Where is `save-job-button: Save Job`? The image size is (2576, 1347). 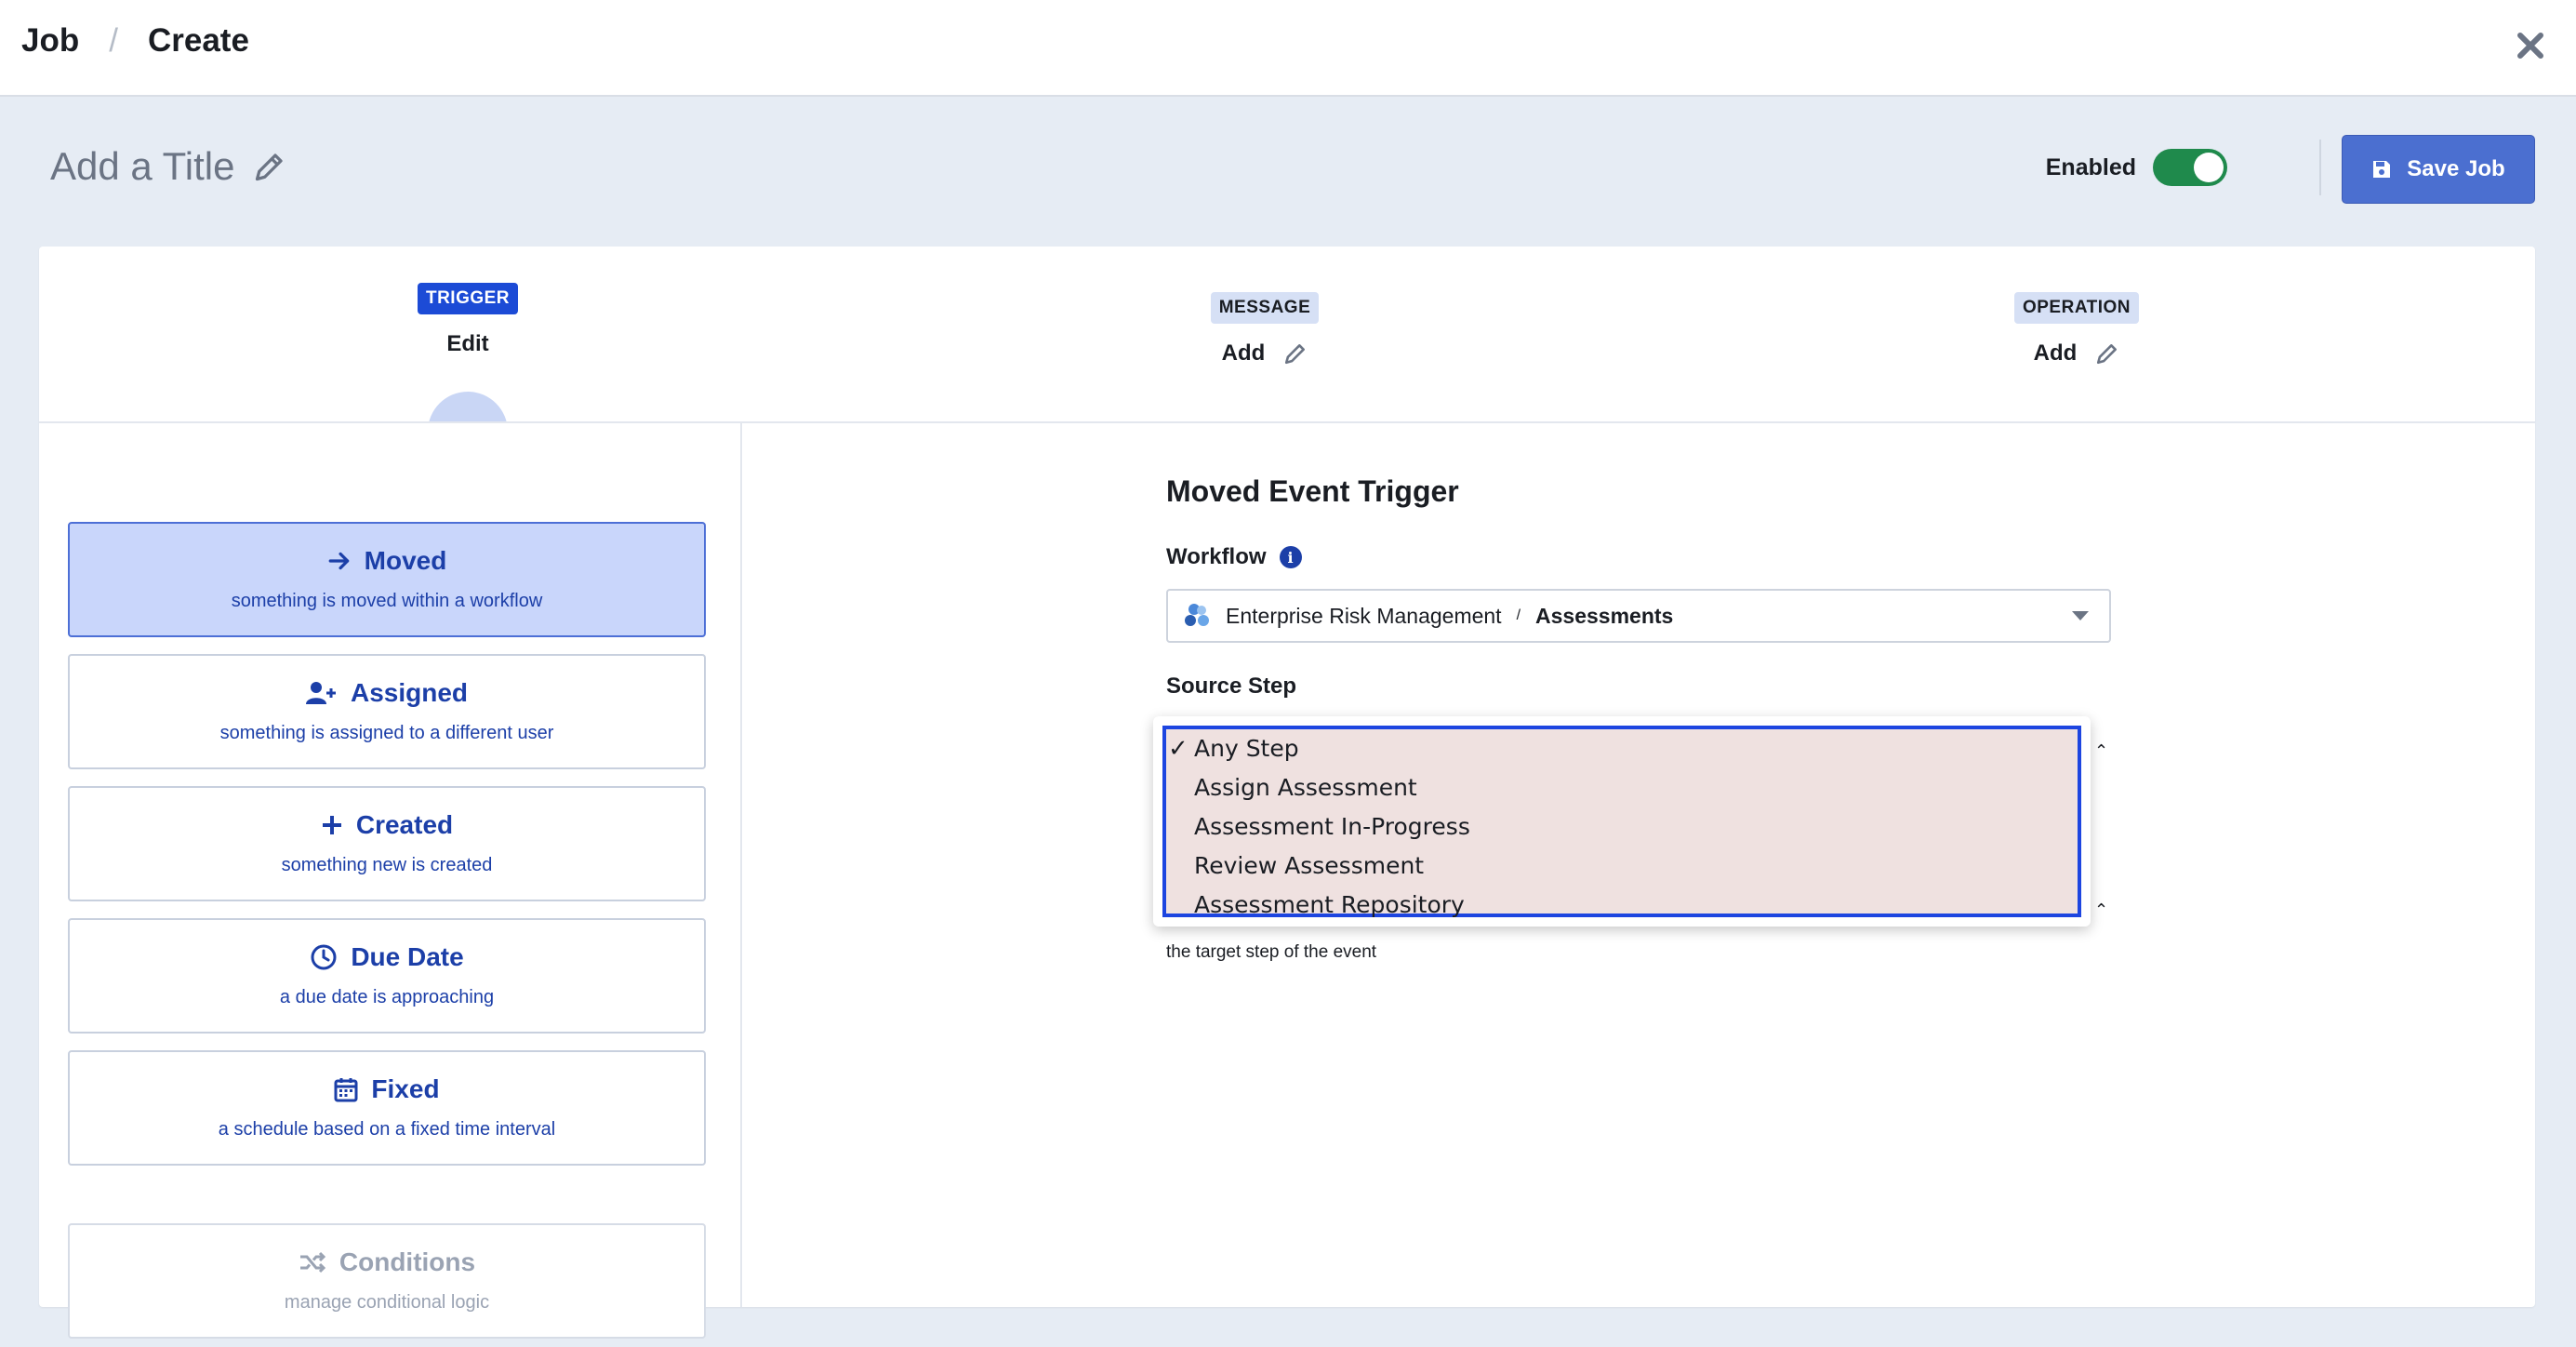
save-job-button: Save Job is located at coordinates (2438, 169).